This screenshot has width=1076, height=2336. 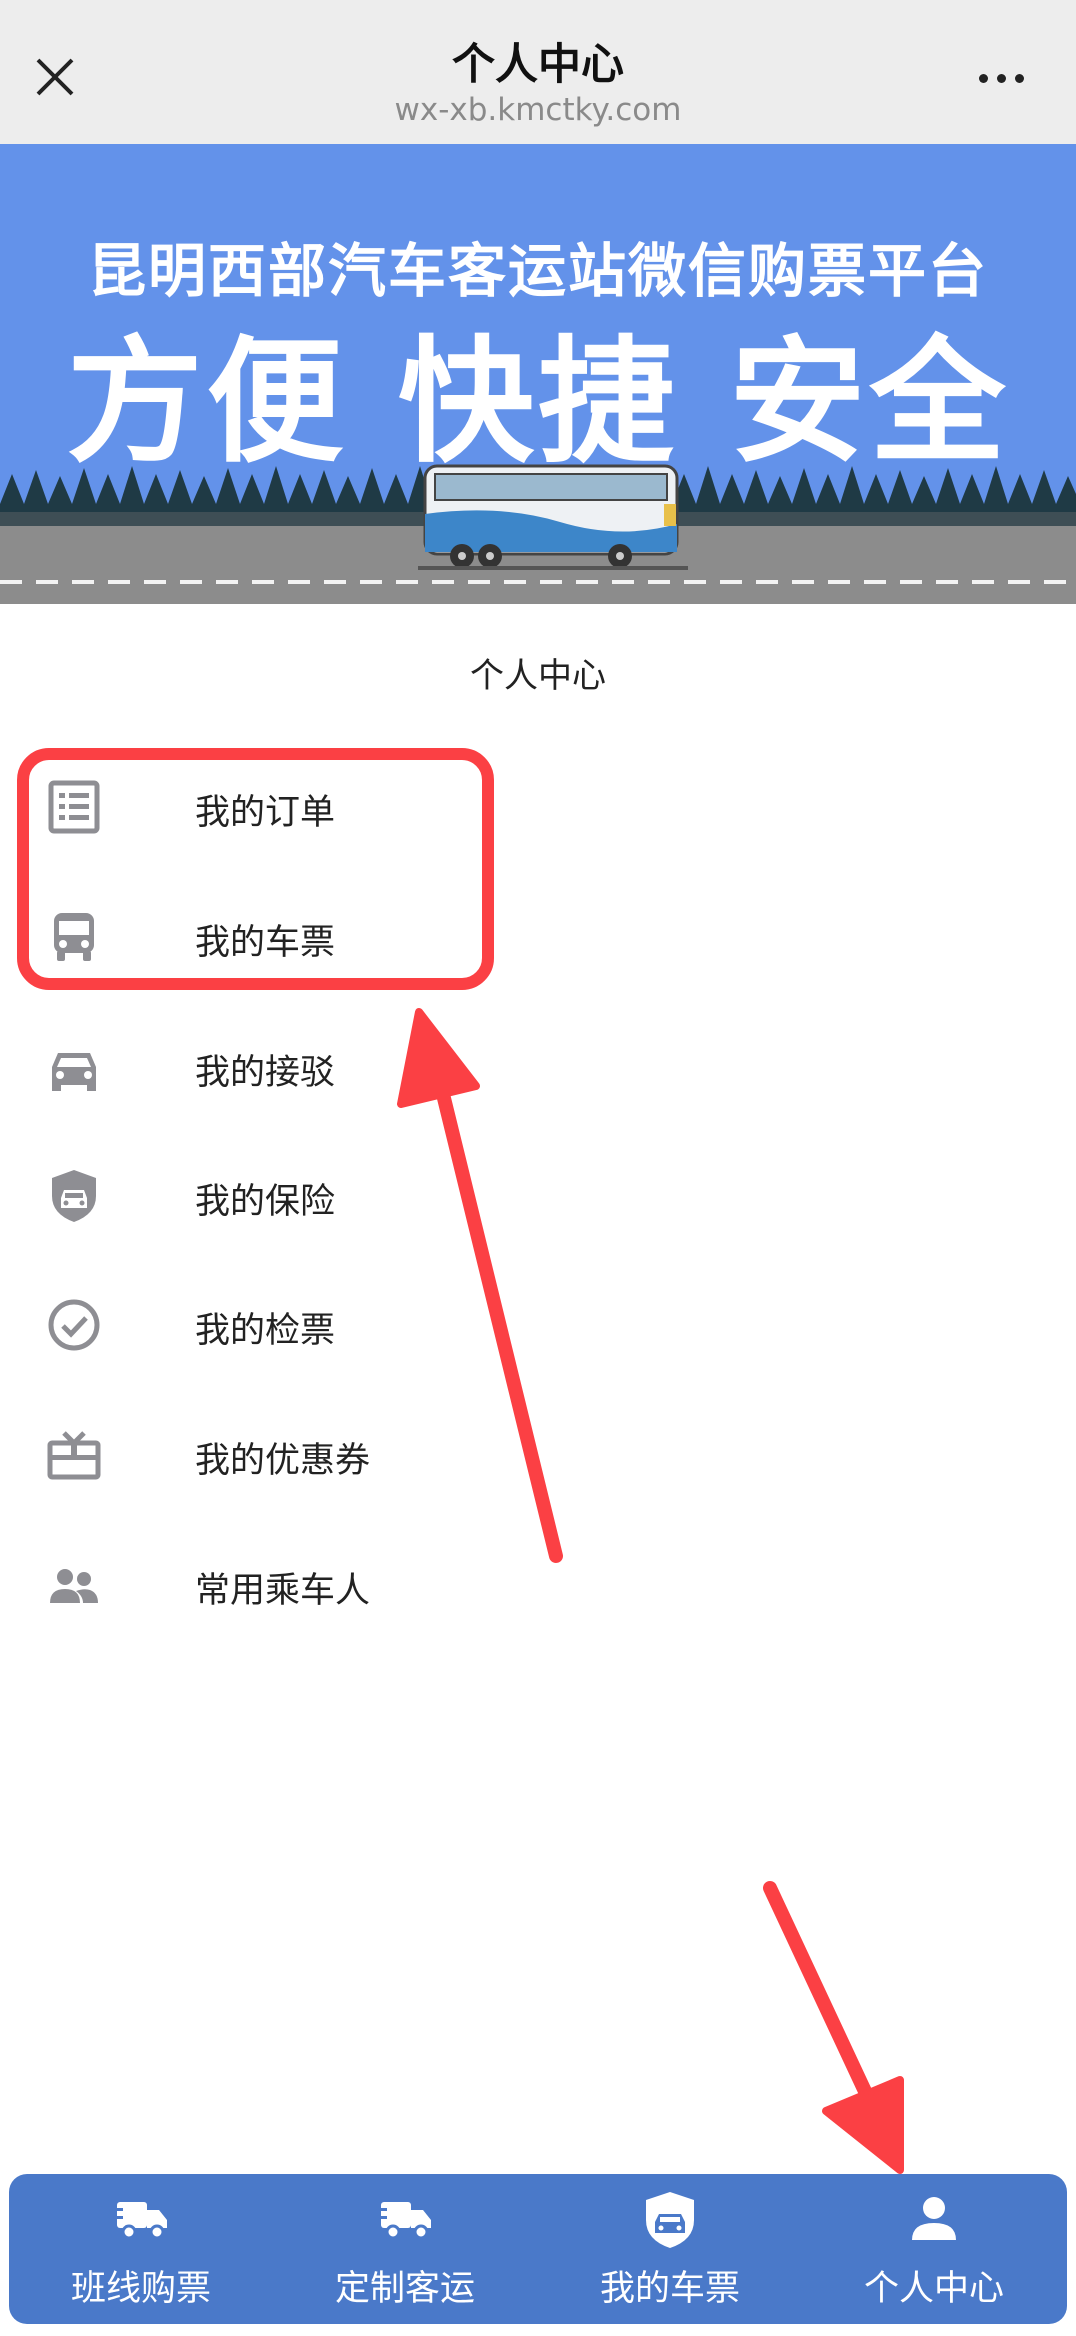 What do you see at coordinates (833, 2027) in the screenshot?
I see `annotation-arrow-down` at bounding box center [833, 2027].